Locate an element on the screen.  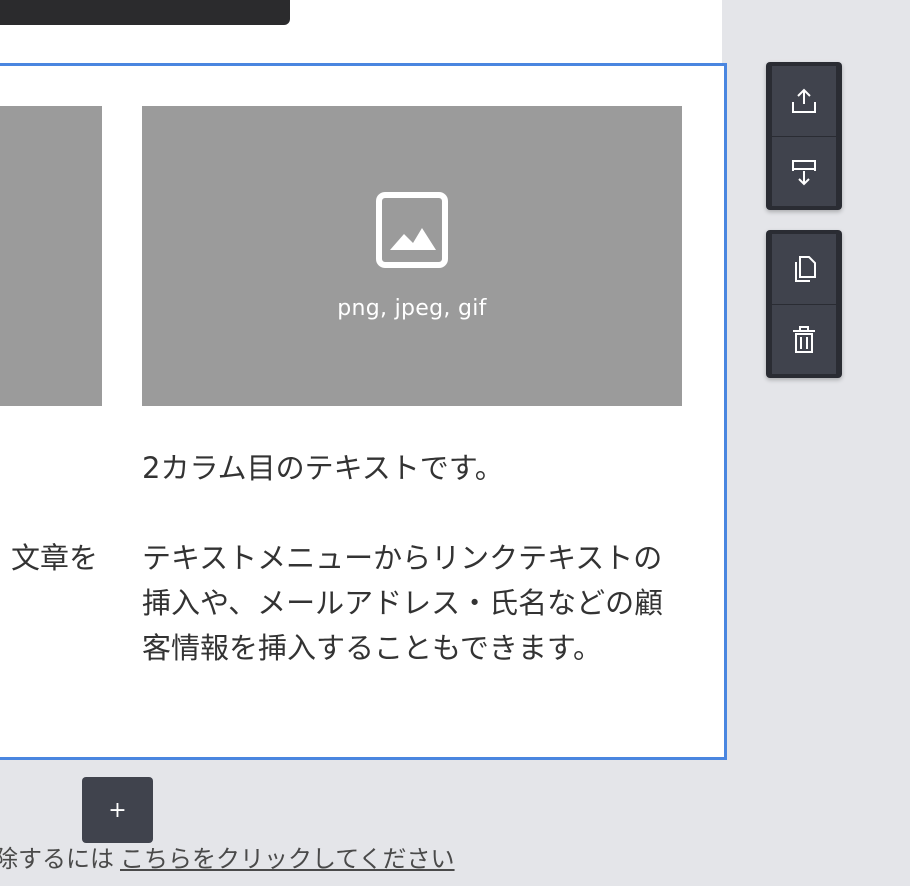
unsubscribe-link: こちらをクリックしてください is located at coordinates (287, 859).